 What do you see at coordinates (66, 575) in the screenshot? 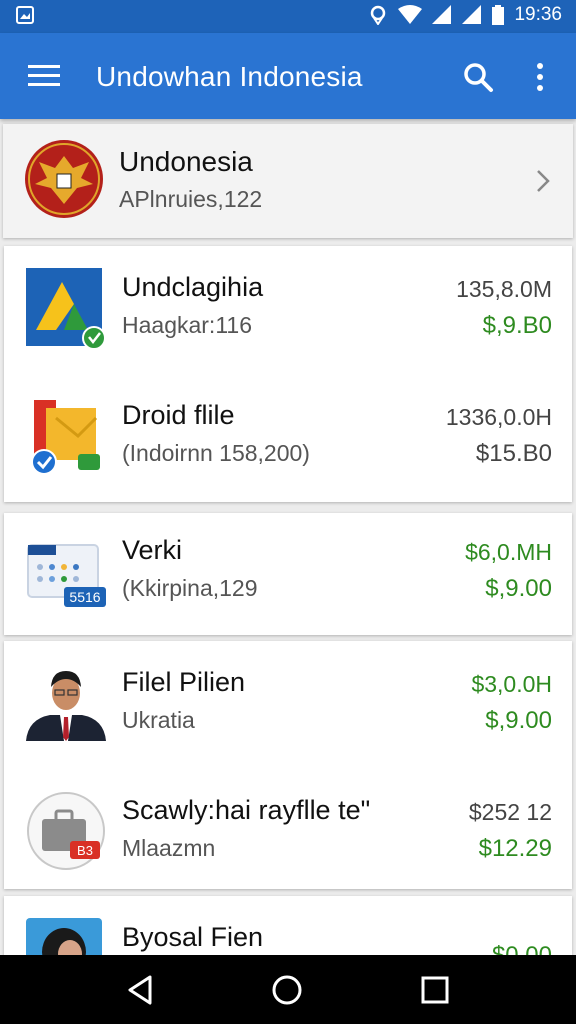
I see `calendar-app-icon: 5516` at bounding box center [66, 575].